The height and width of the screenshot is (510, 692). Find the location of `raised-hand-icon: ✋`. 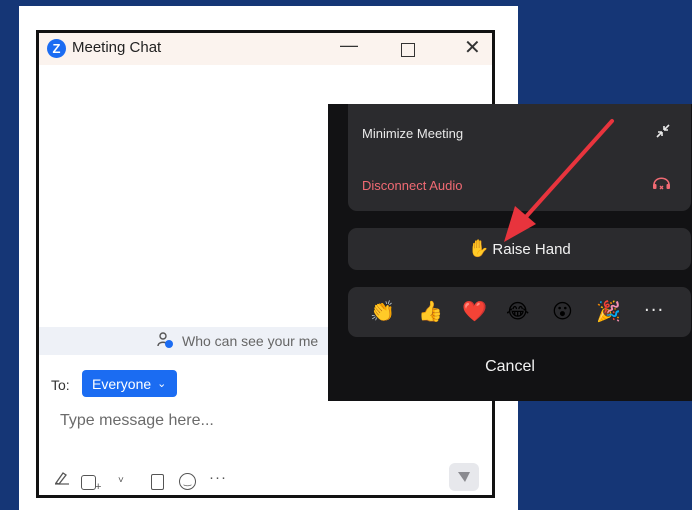

raised-hand-icon: ✋ is located at coordinates (479, 249).